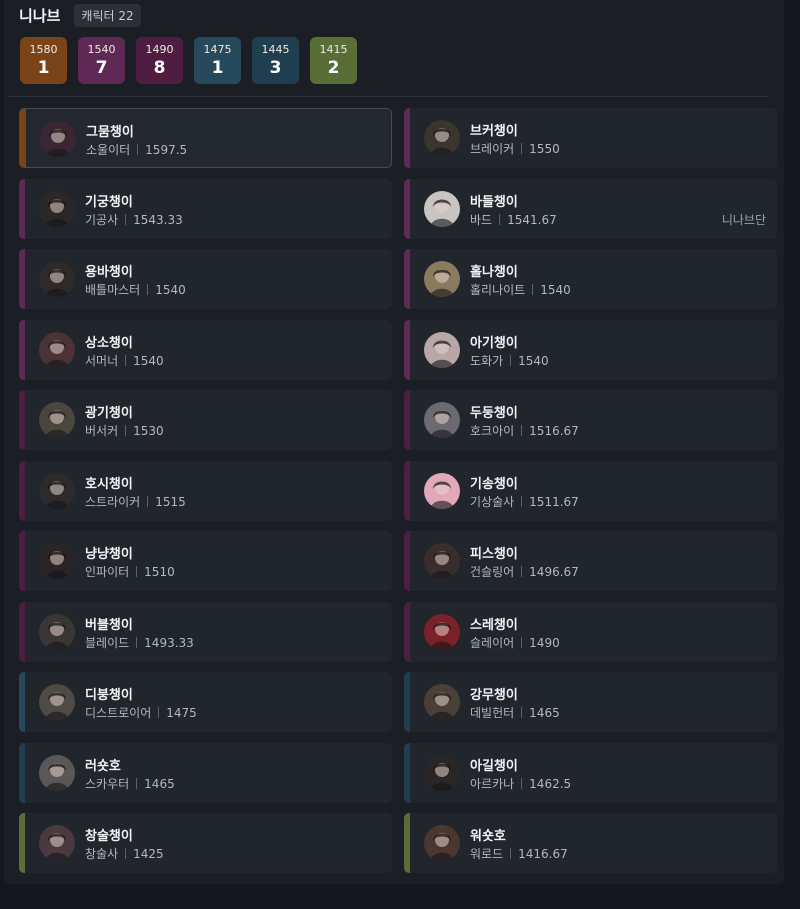 This screenshot has height=909, width=800. What do you see at coordinates (494, 272) in the screenshot?
I see `character-name: 홀나챙이` at bounding box center [494, 272].